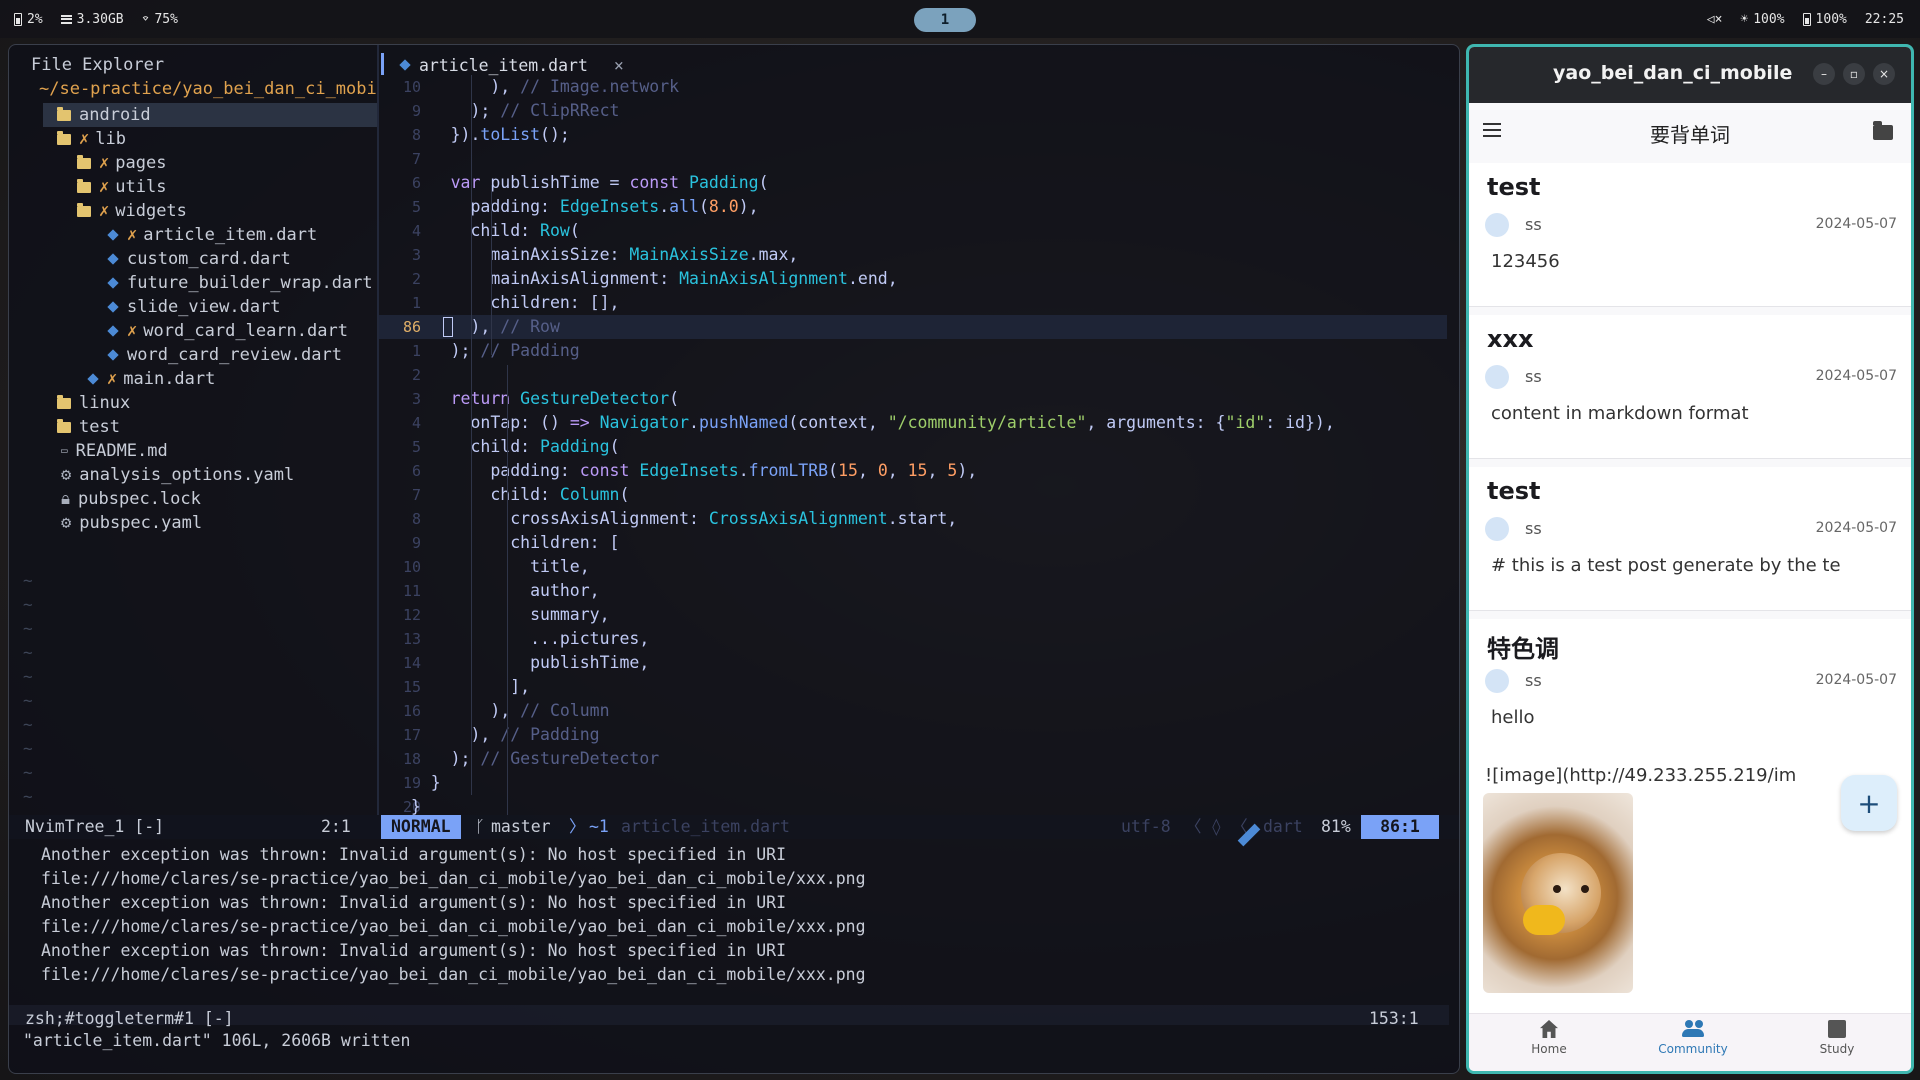 The height and width of the screenshot is (1080, 1920). What do you see at coordinates (1884, 74) in the screenshot?
I see `close-button: ×` at bounding box center [1884, 74].